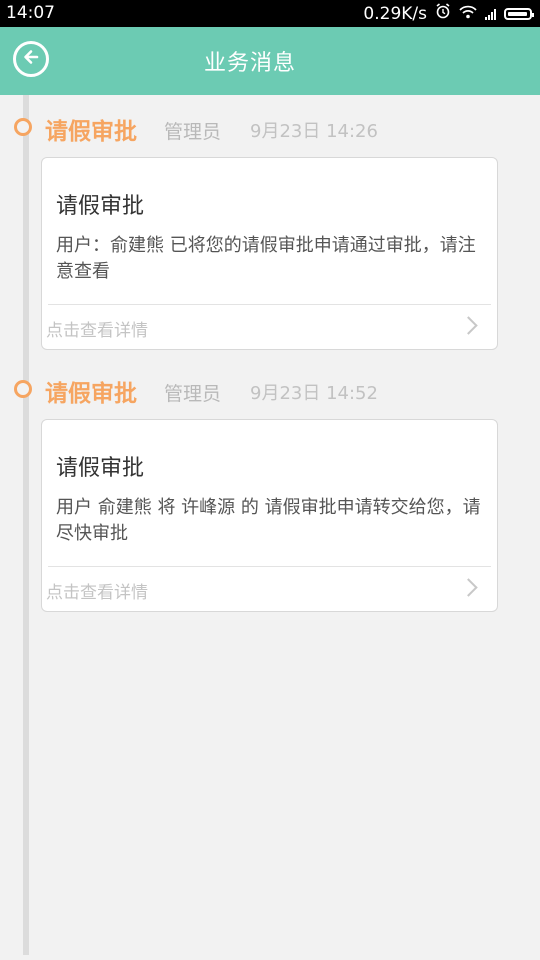  I want to click on card-body: 用户：俞建熊 已将您的请假审批申请通过审批，请注意查看, so click(266, 258).